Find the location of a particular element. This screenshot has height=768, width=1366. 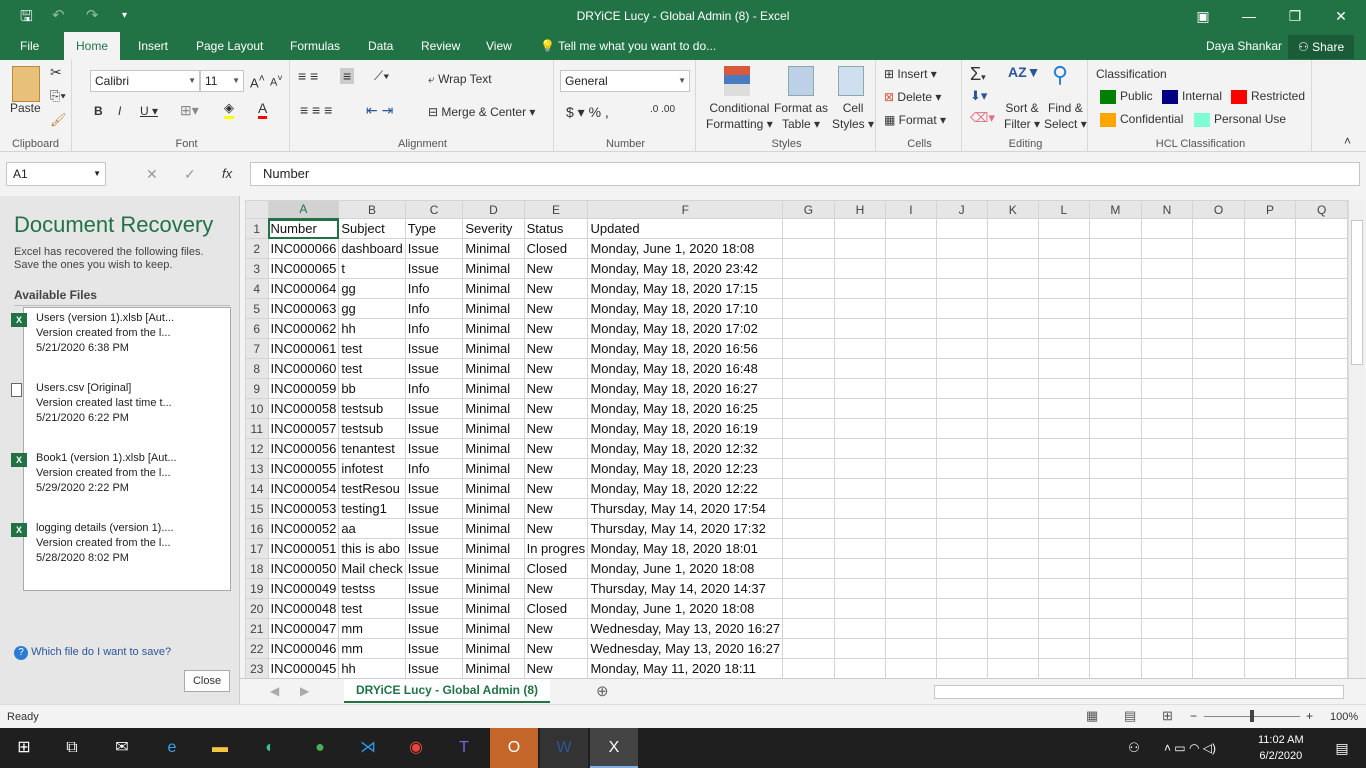

cell-styles-button: Cell Styles ▾ is located at coordinates (853, 116).